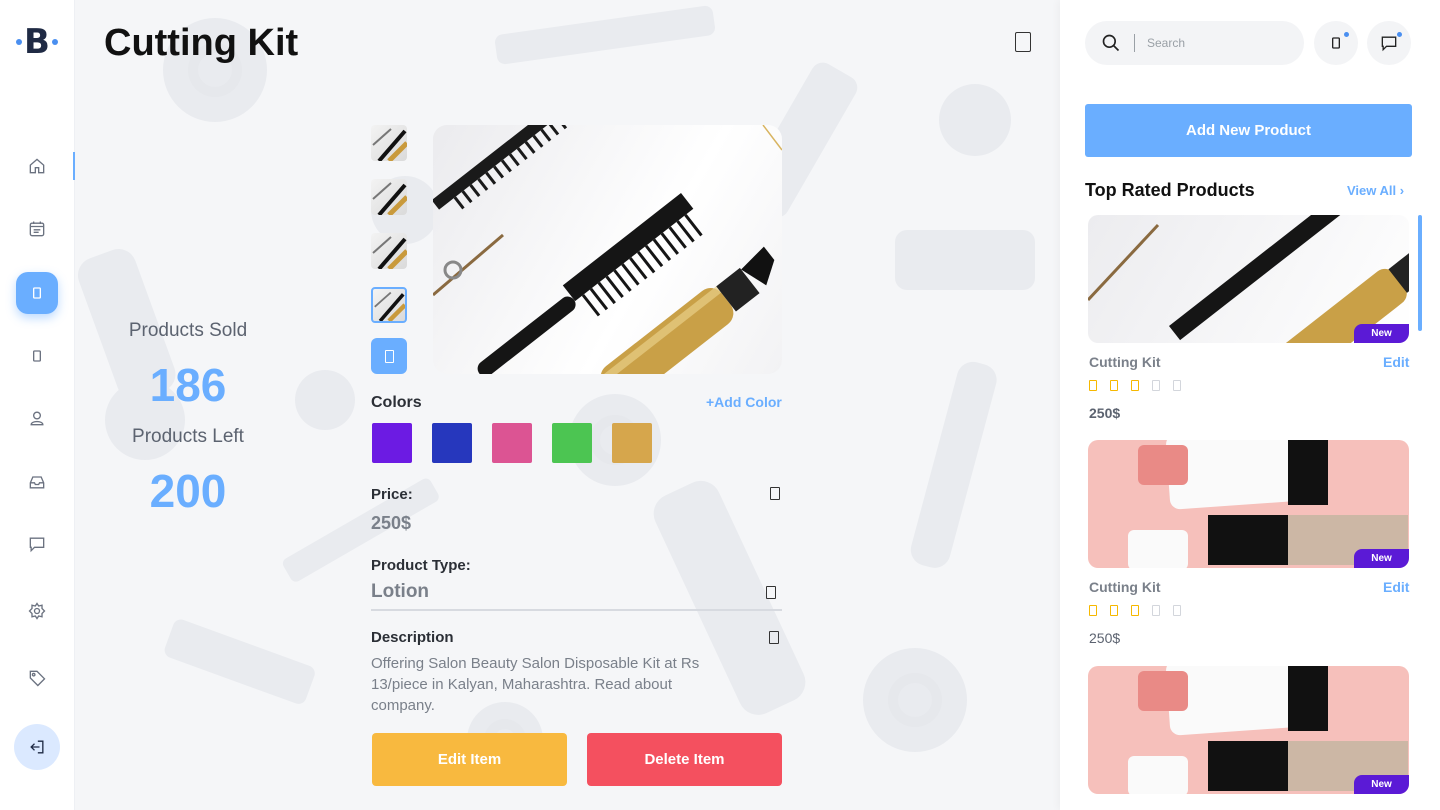 This screenshot has width=1440, height=810. I want to click on gear-icon, so click(37, 611).